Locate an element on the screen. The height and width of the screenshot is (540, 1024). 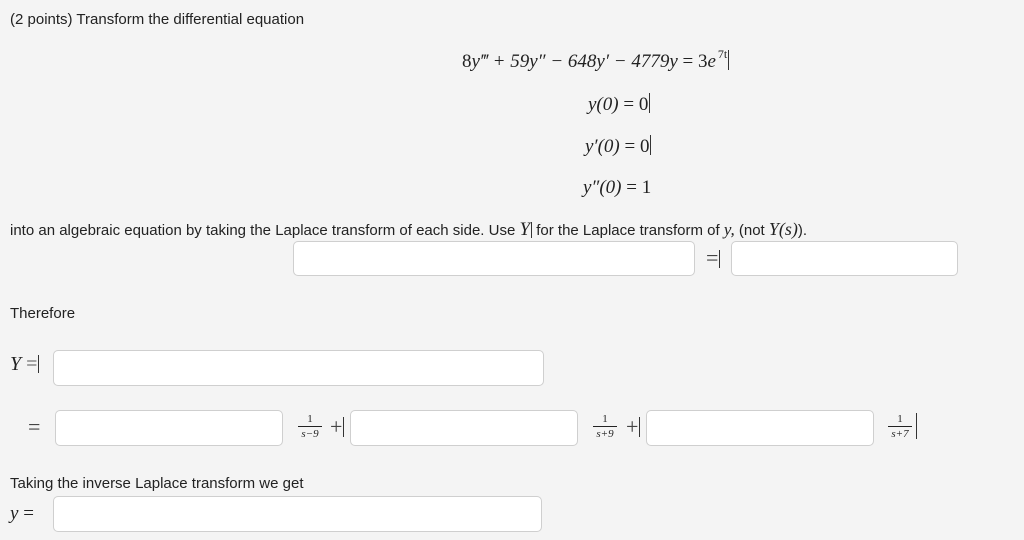
eq-exp-base: e is located at coordinates (711, 61).